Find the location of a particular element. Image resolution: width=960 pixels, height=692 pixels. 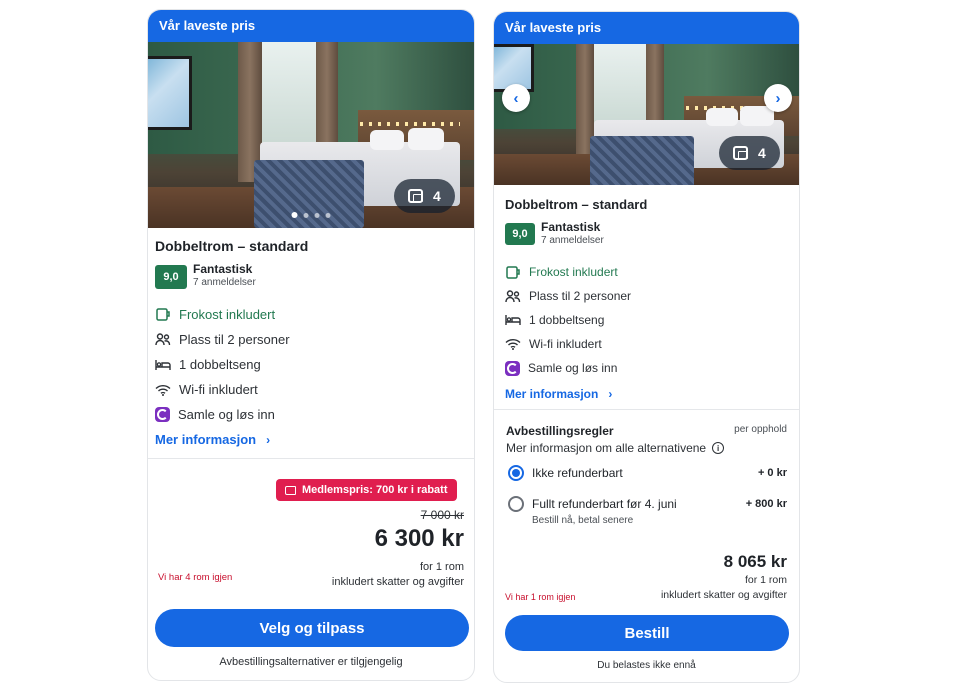

total-price: 8 065 kr is located at coordinates (755, 561).